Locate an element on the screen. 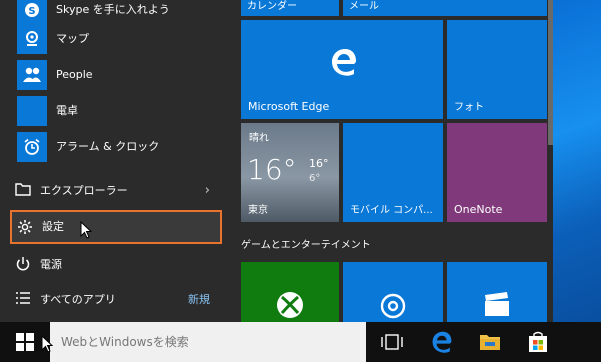 The width and height of the screenshot is (601, 362). people-icon is located at coordinates (32, 75).